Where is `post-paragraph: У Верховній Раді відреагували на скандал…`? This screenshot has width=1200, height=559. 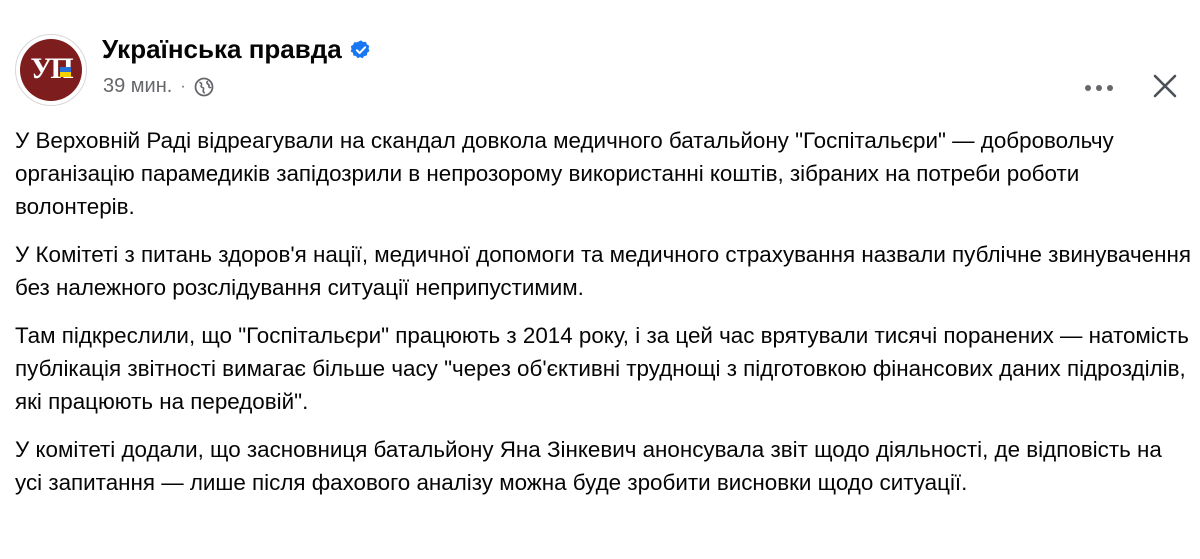
post-paragraph: У Верховній Раді відреагували на скандал… is located at coordinates (564, 173).